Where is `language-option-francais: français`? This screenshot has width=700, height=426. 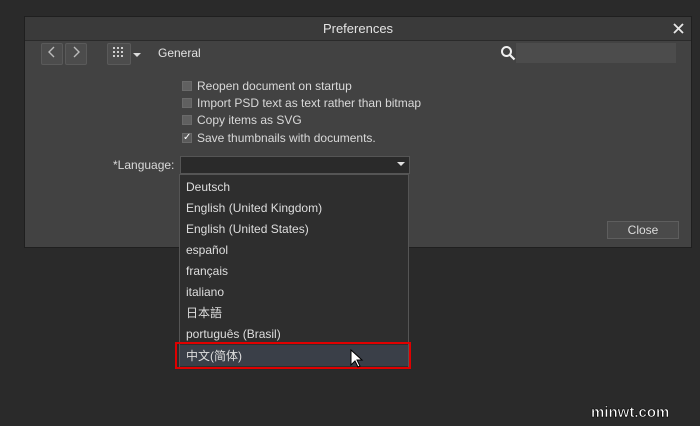 language-option-francais: français is located at coordinates (294, 270).